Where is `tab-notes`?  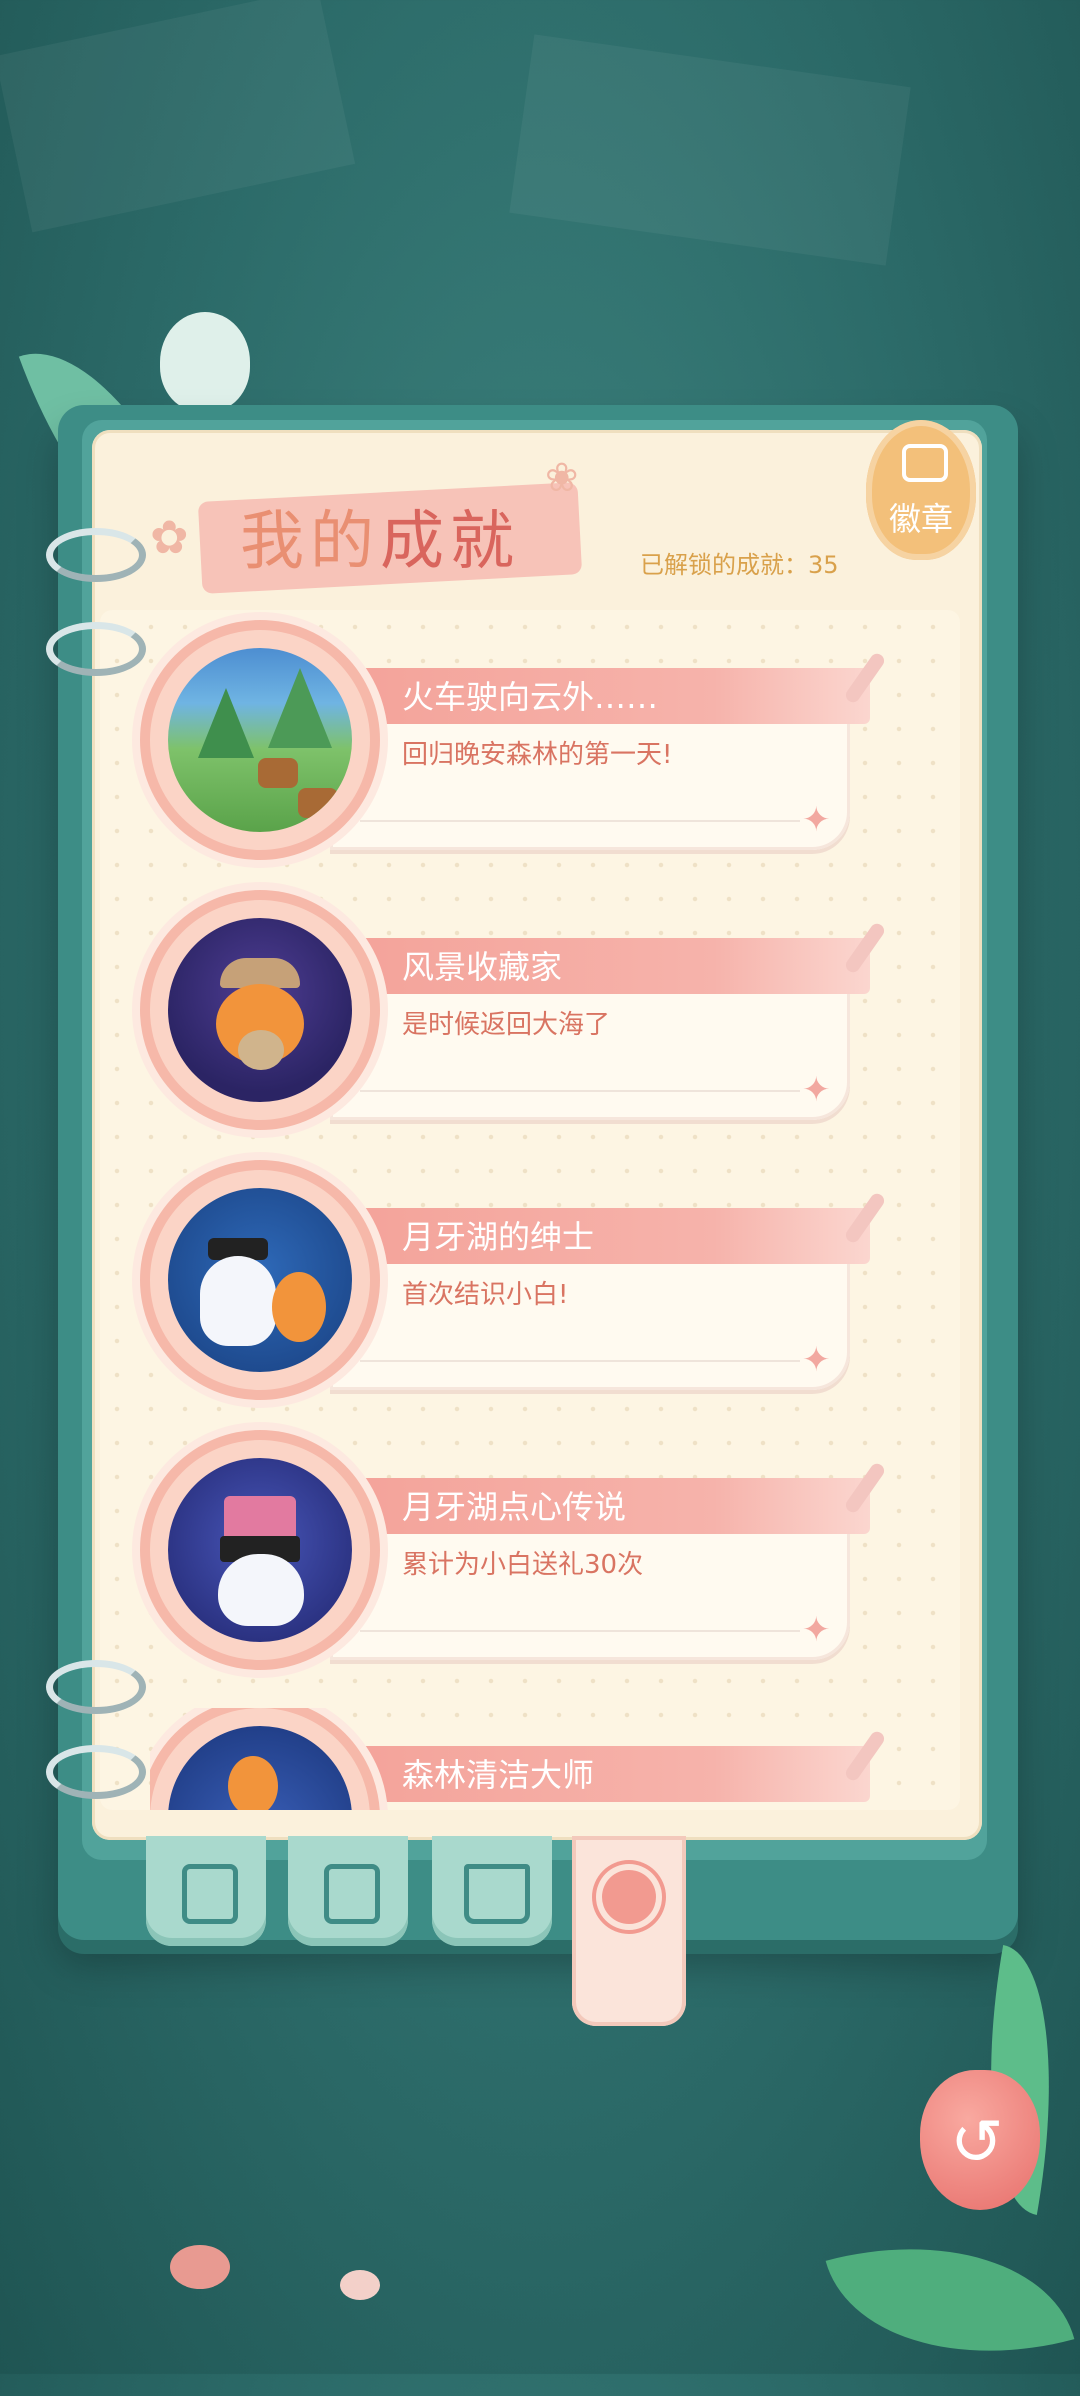 tab-notes is located at coordinates (206, 1891).